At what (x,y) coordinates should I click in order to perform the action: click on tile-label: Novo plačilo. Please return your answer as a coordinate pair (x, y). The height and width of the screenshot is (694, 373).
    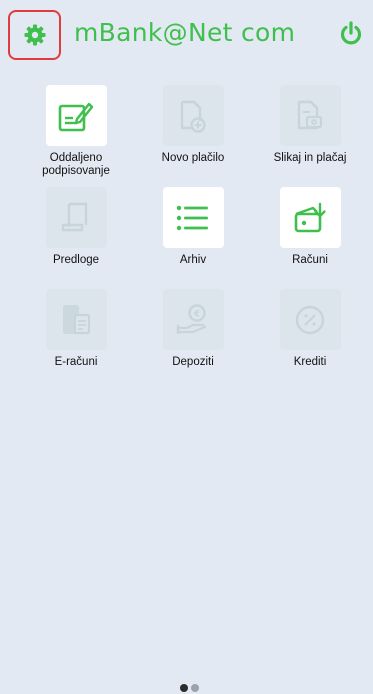
    Looking at the image, I should click on (193, 158).